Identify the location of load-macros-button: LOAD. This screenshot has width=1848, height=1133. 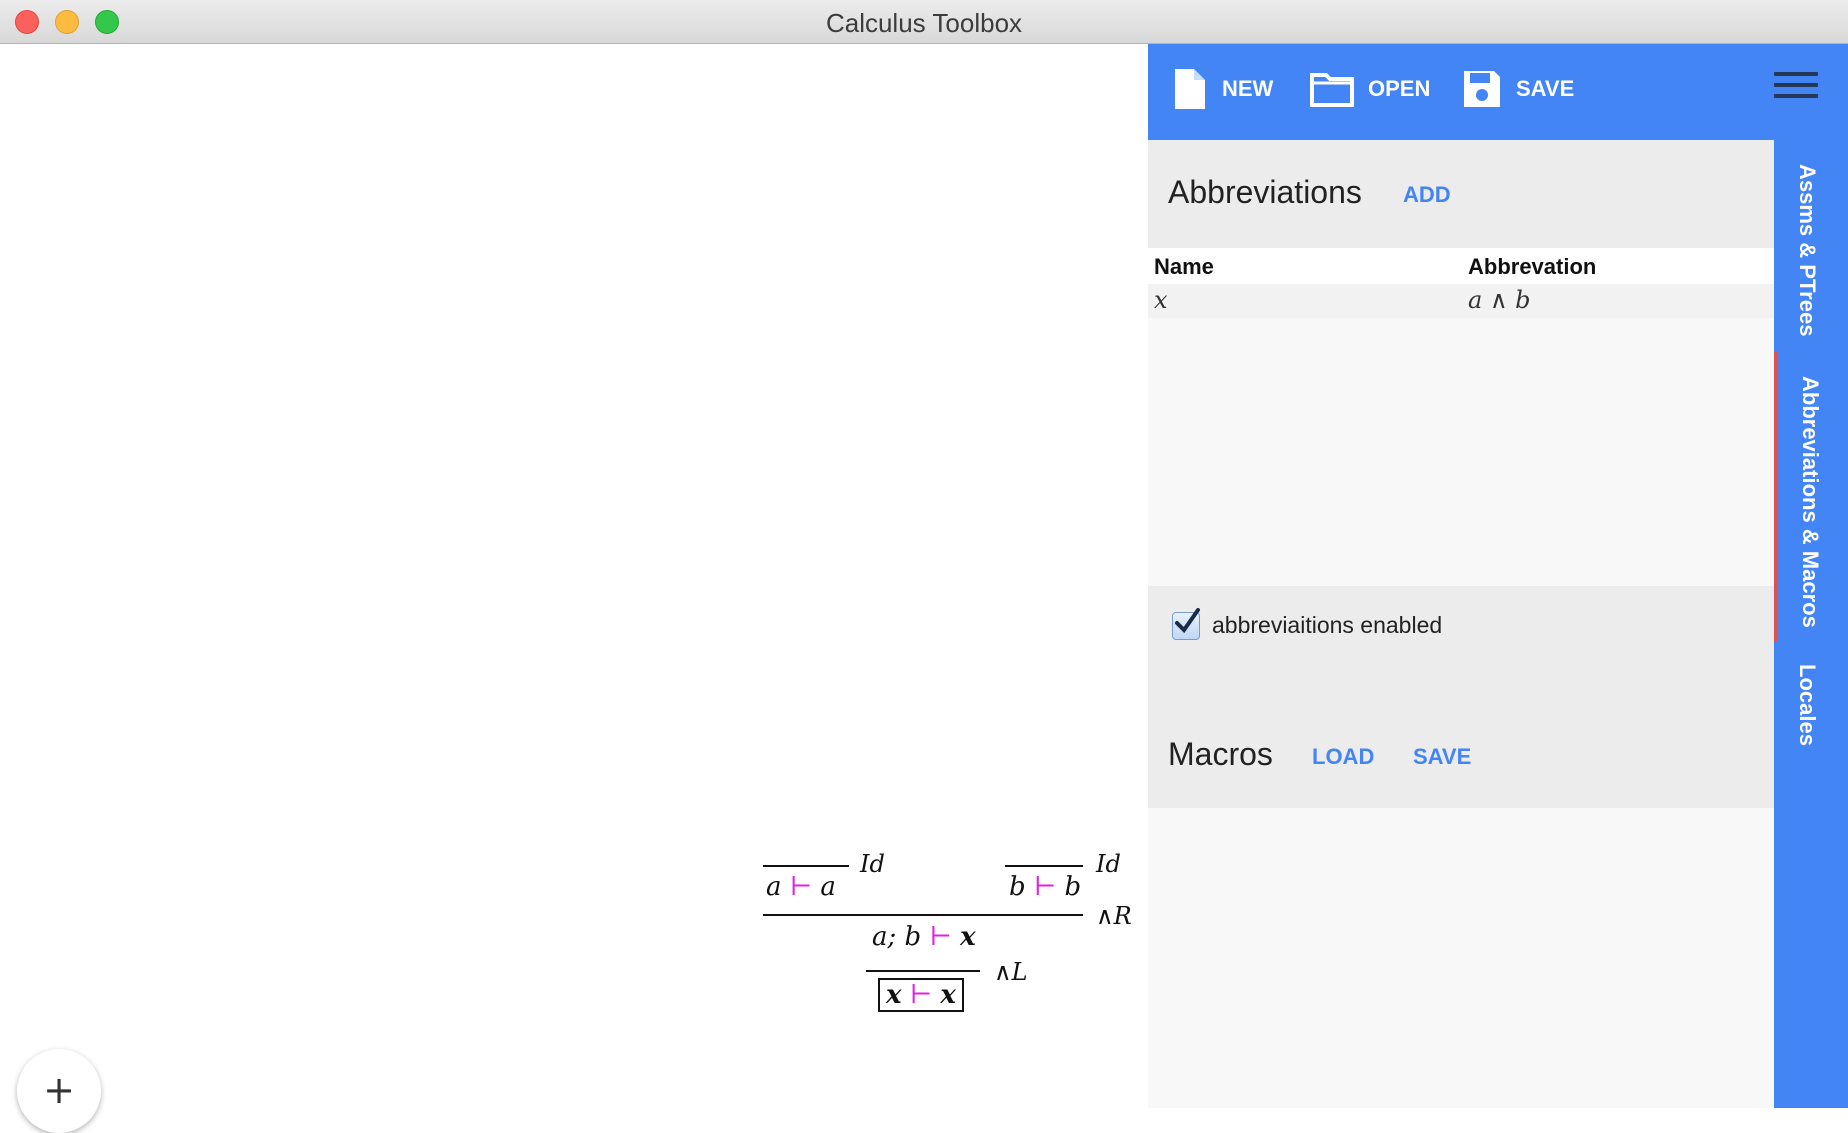
(1343, 757).